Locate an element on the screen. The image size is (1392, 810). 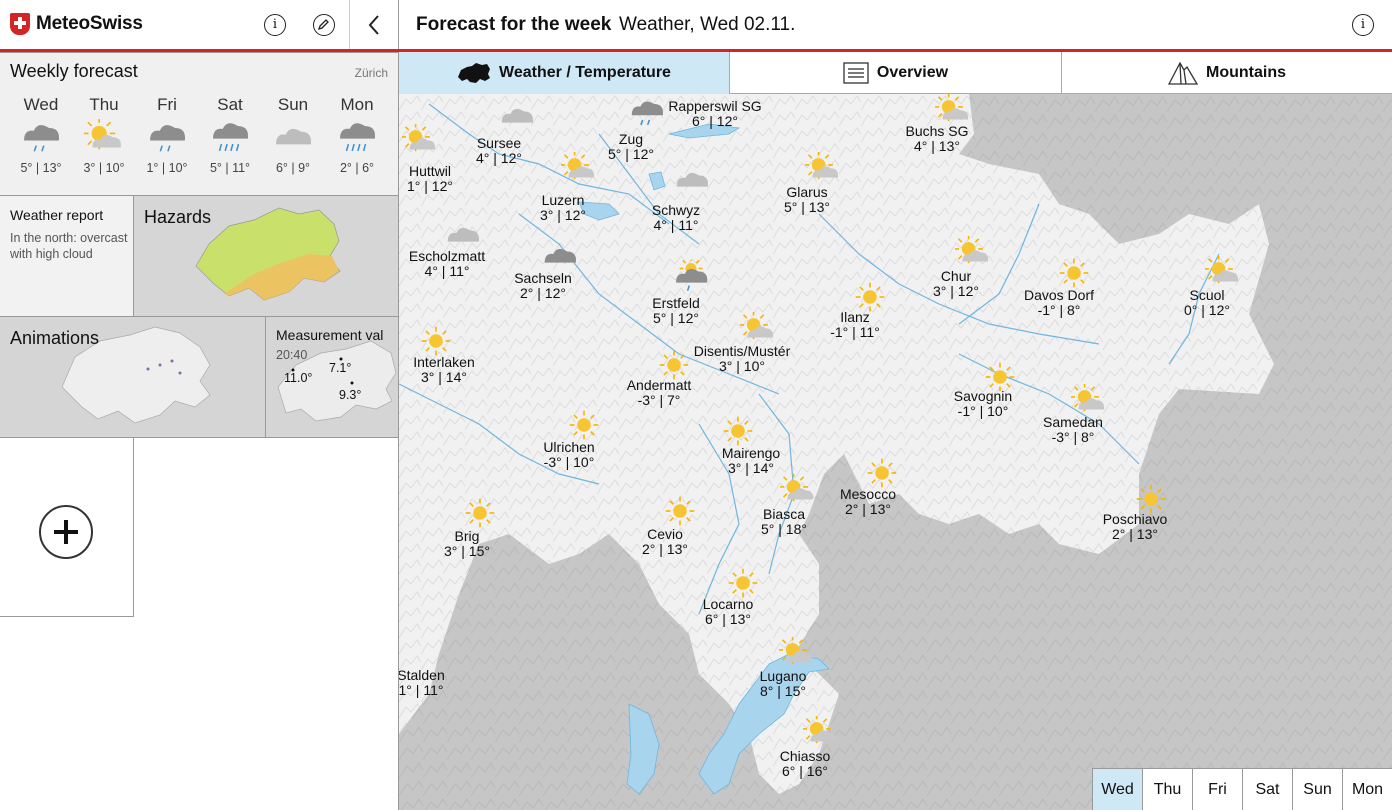
map-location: Luzern 3° | 12° is located at coordinates (563, 208).